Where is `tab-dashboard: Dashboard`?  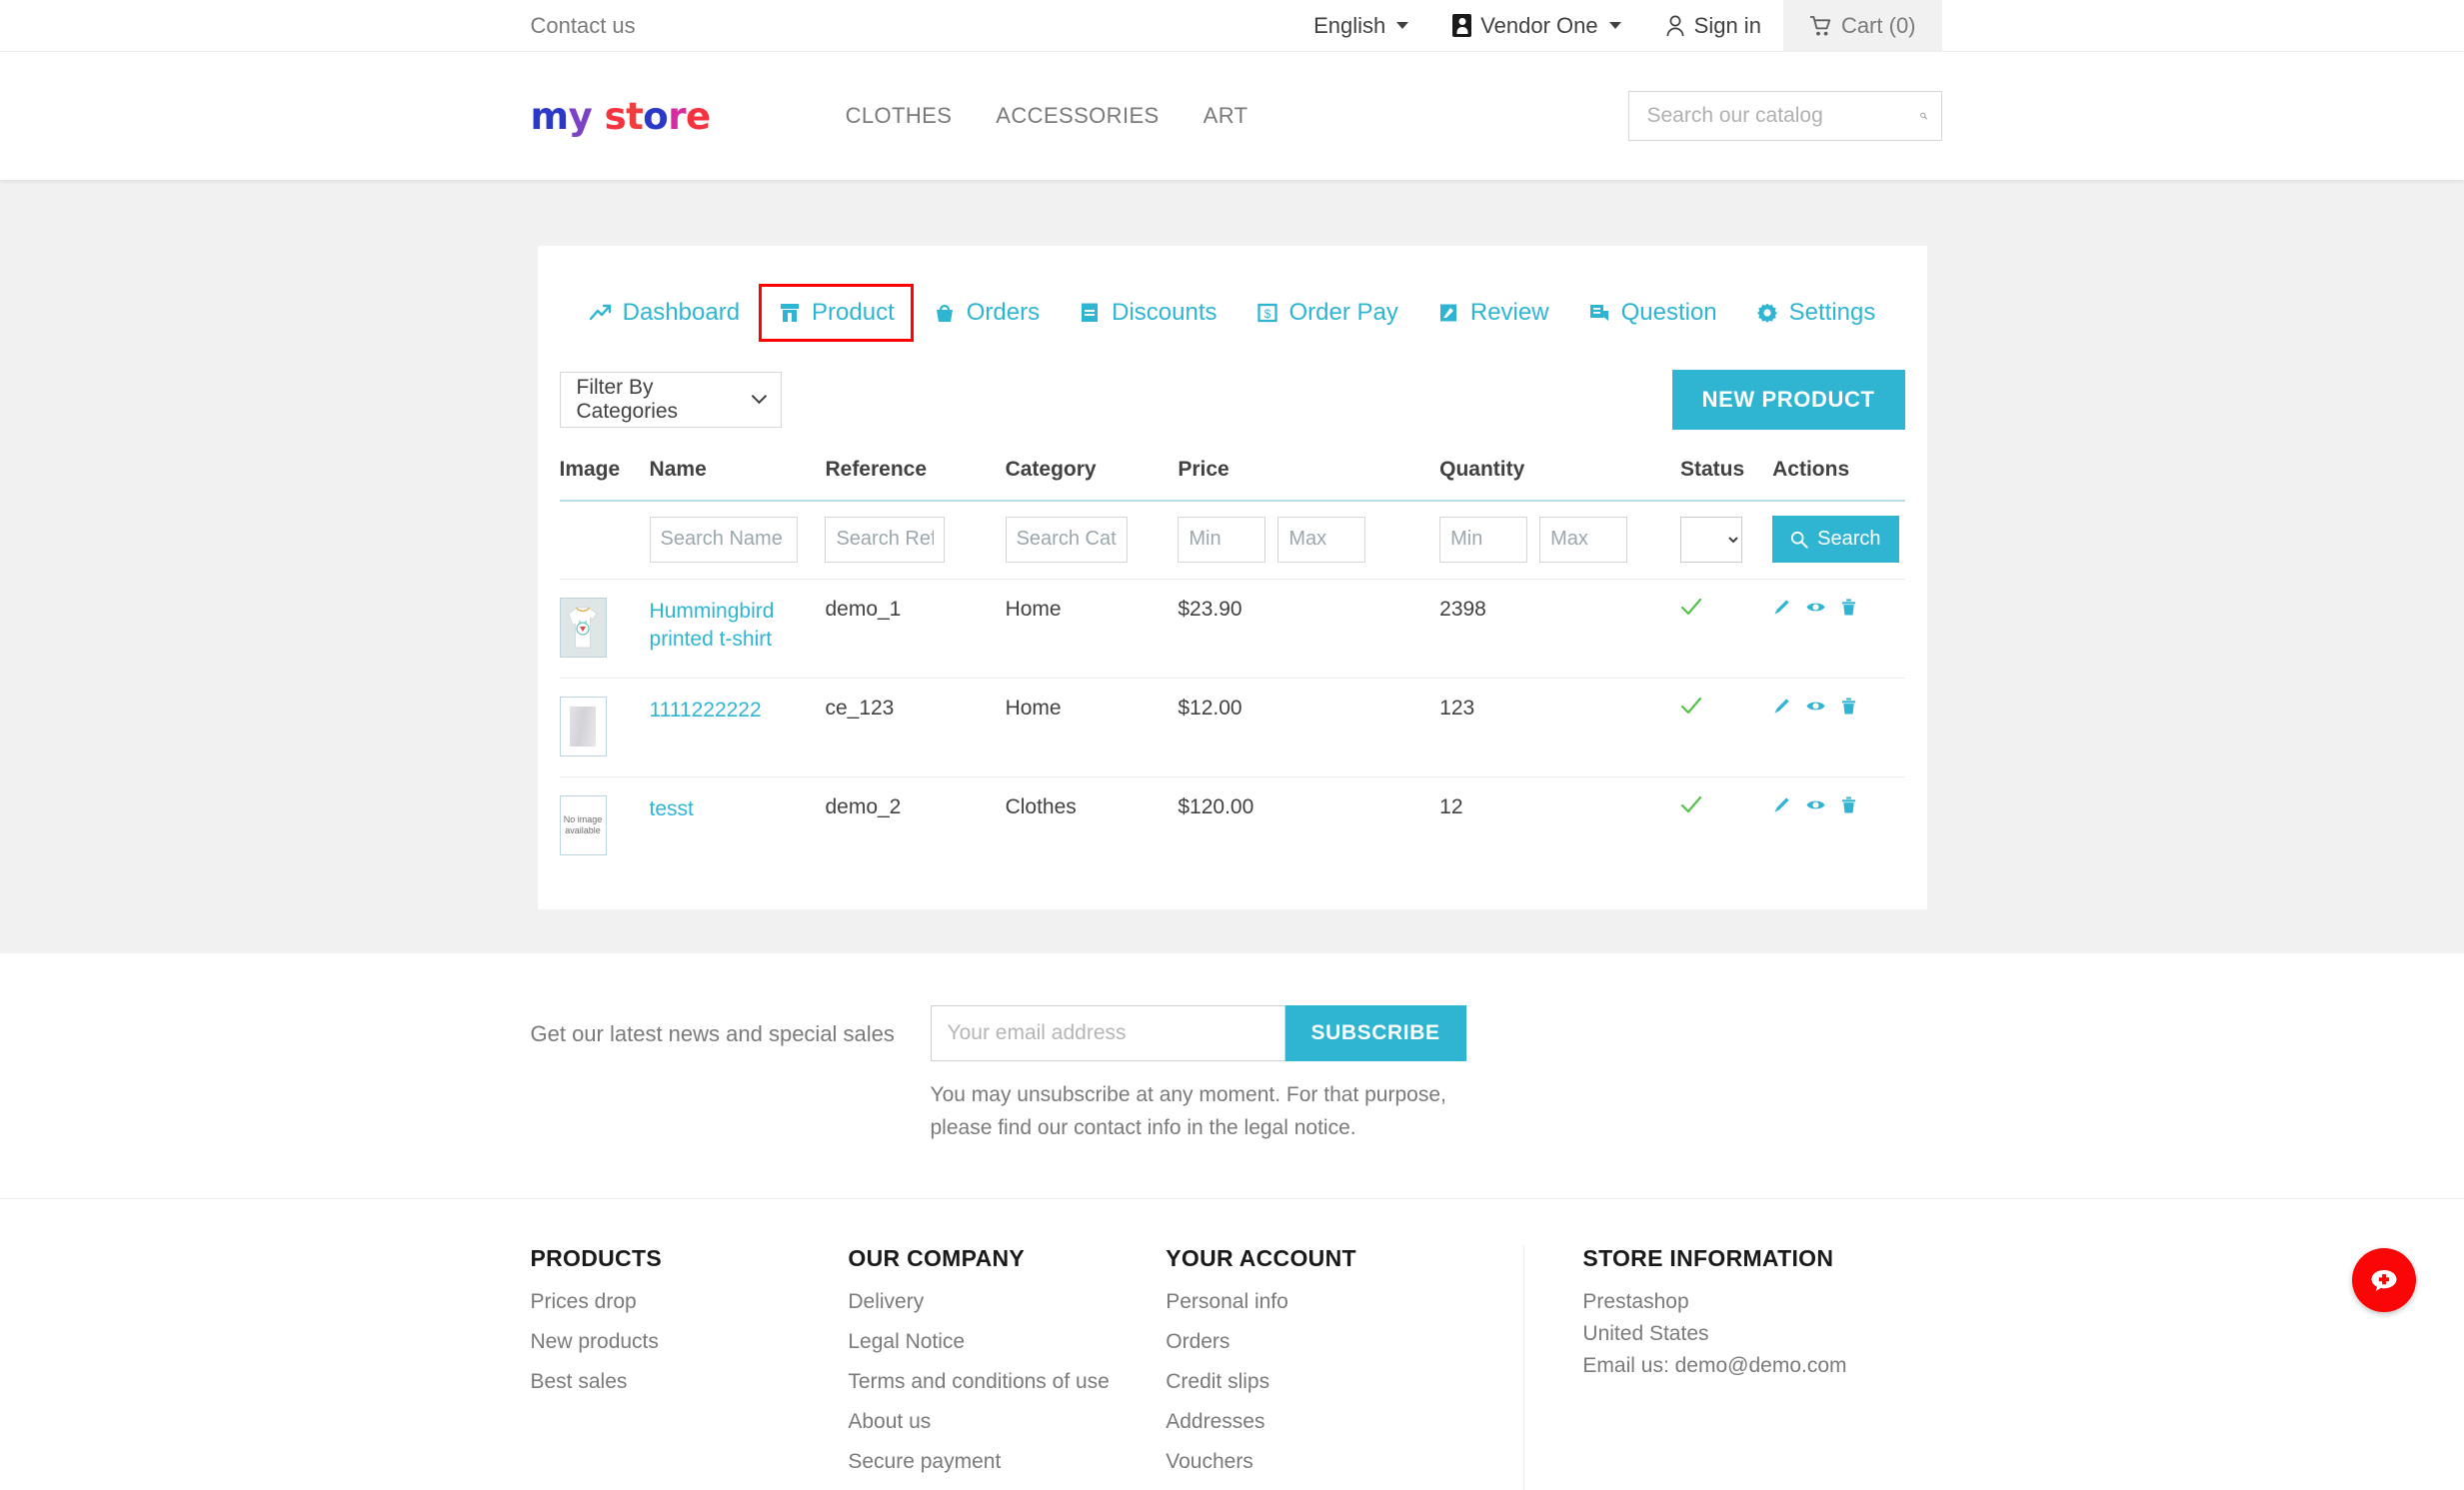 tab-dashboard: Dashboard is located at coordinates (664, 313).